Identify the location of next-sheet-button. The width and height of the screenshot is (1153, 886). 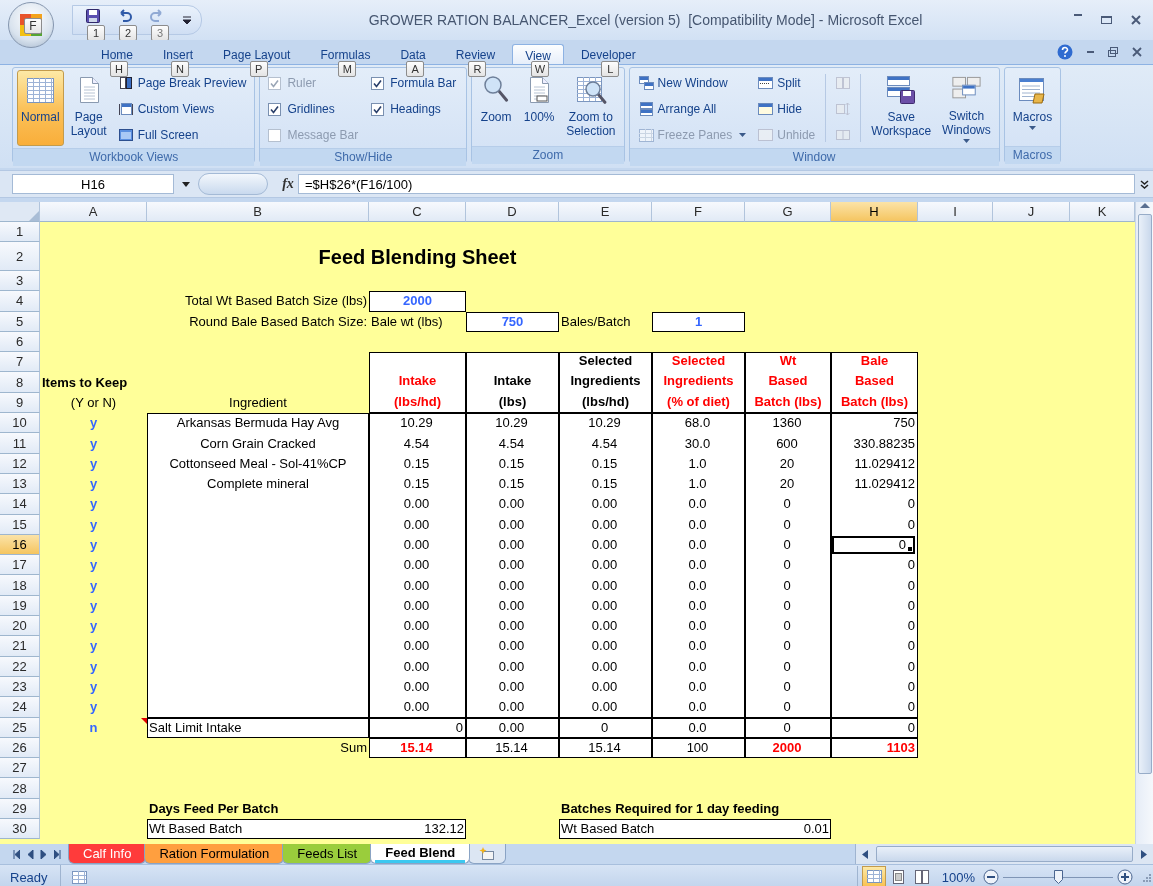
(44, 854).